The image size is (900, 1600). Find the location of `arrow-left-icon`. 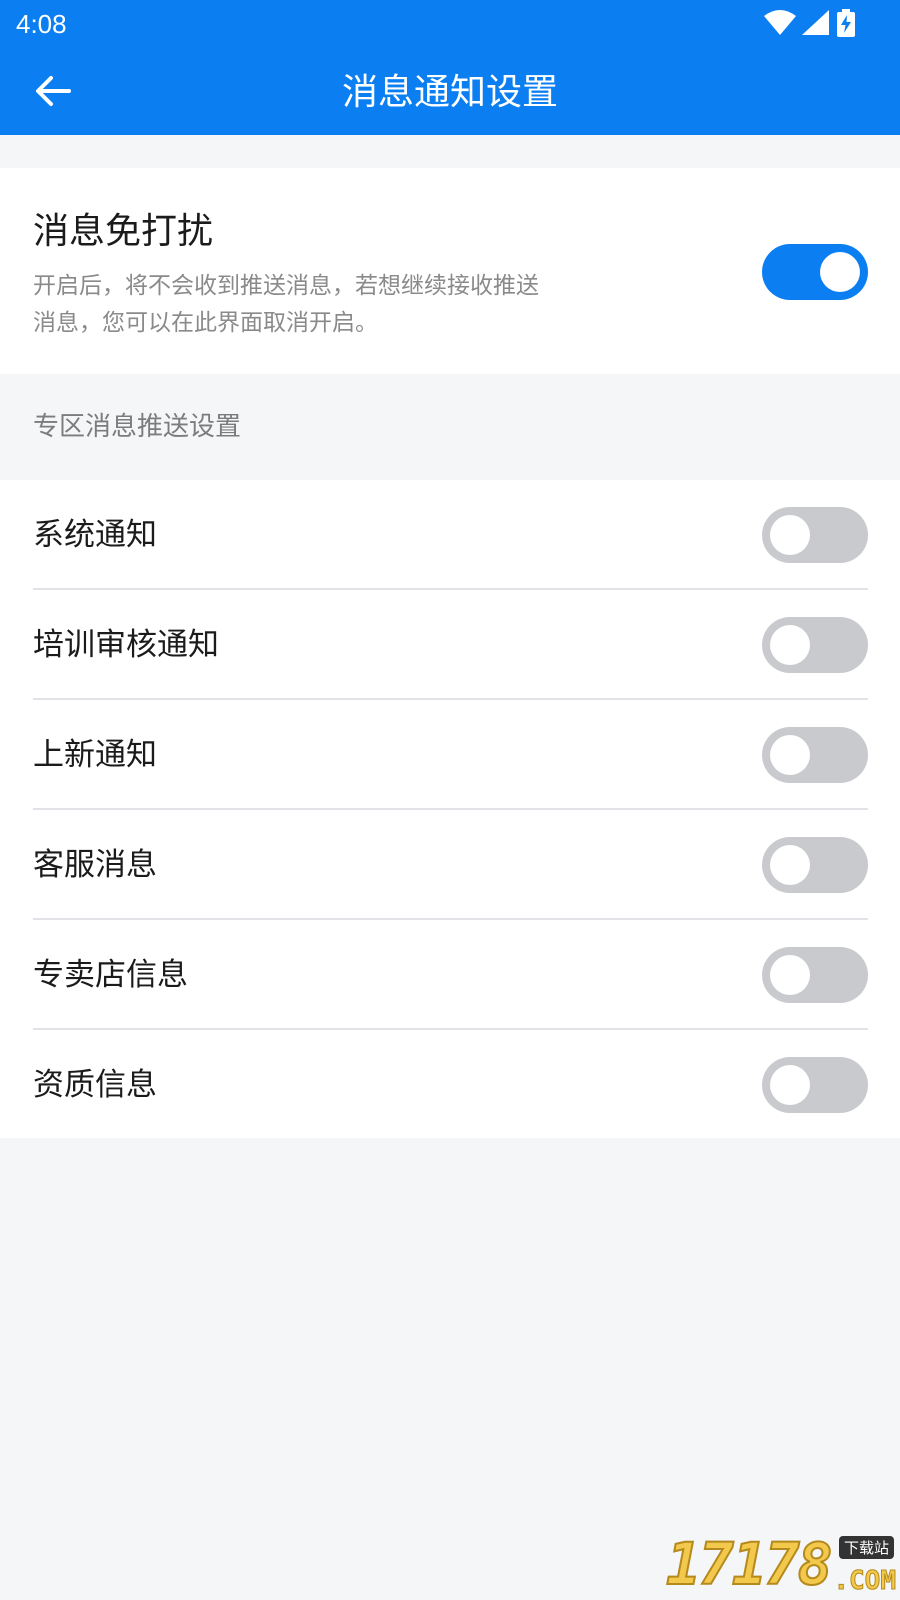

arrow-left-icon is located at coordinates (53, 93).